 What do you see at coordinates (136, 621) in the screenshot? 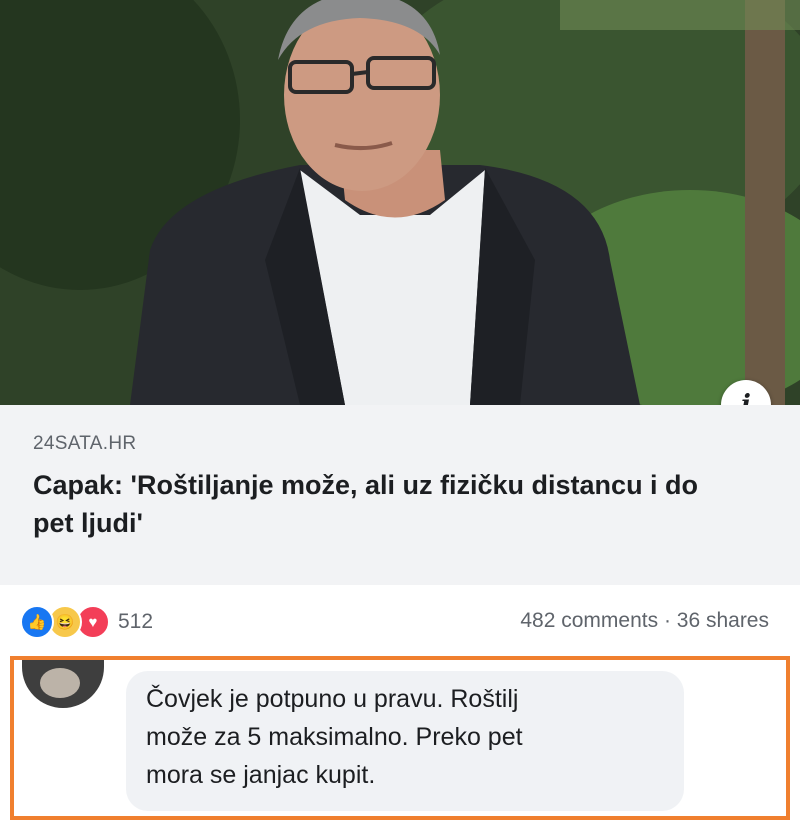
I see `reaction-count: 512` at bounding box center [136, 621].